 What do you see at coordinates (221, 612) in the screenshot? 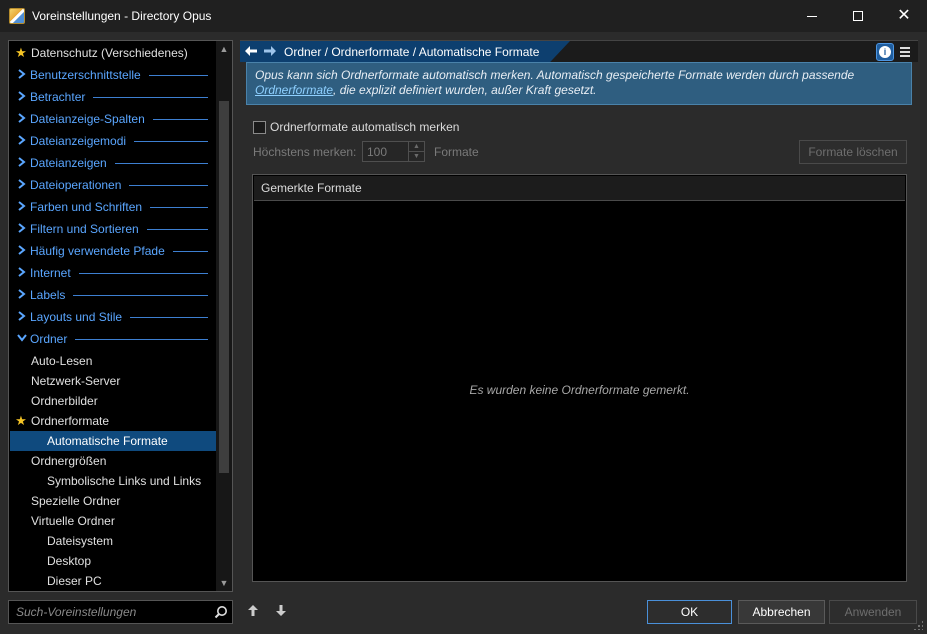
I see `search-icon` at bounding box center [221, 612].